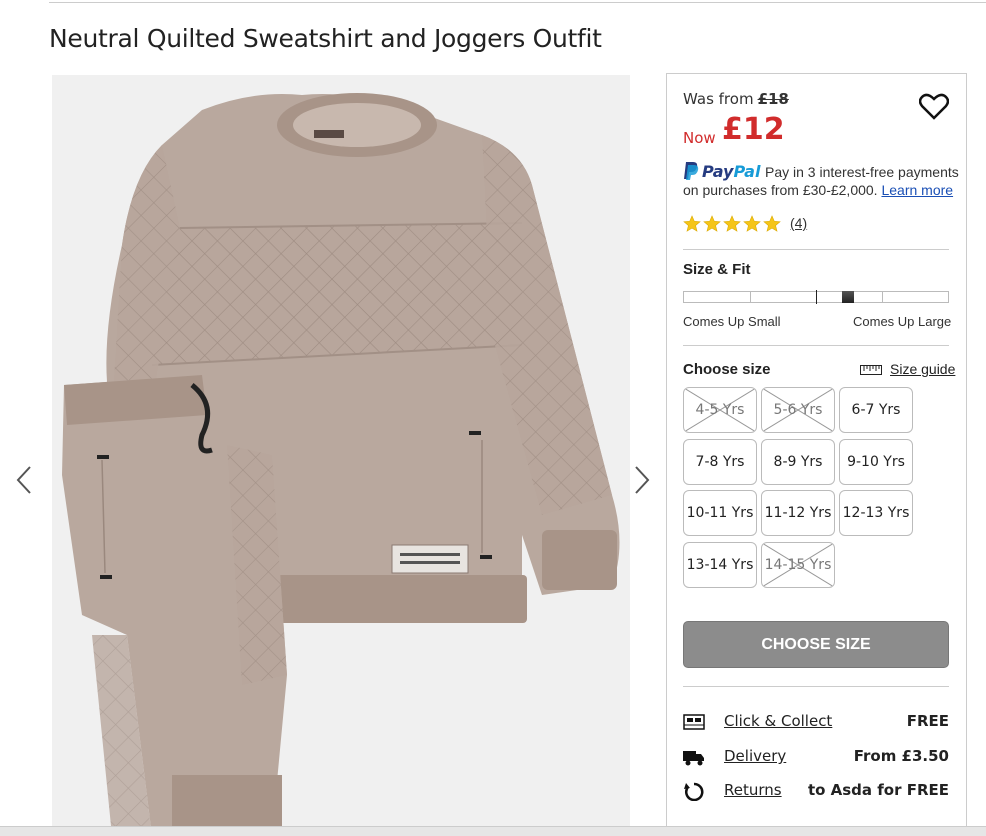 The image size is (986, 836). I want to click on choose-size-button: CHOOSE SIZE, so click(816, 644).